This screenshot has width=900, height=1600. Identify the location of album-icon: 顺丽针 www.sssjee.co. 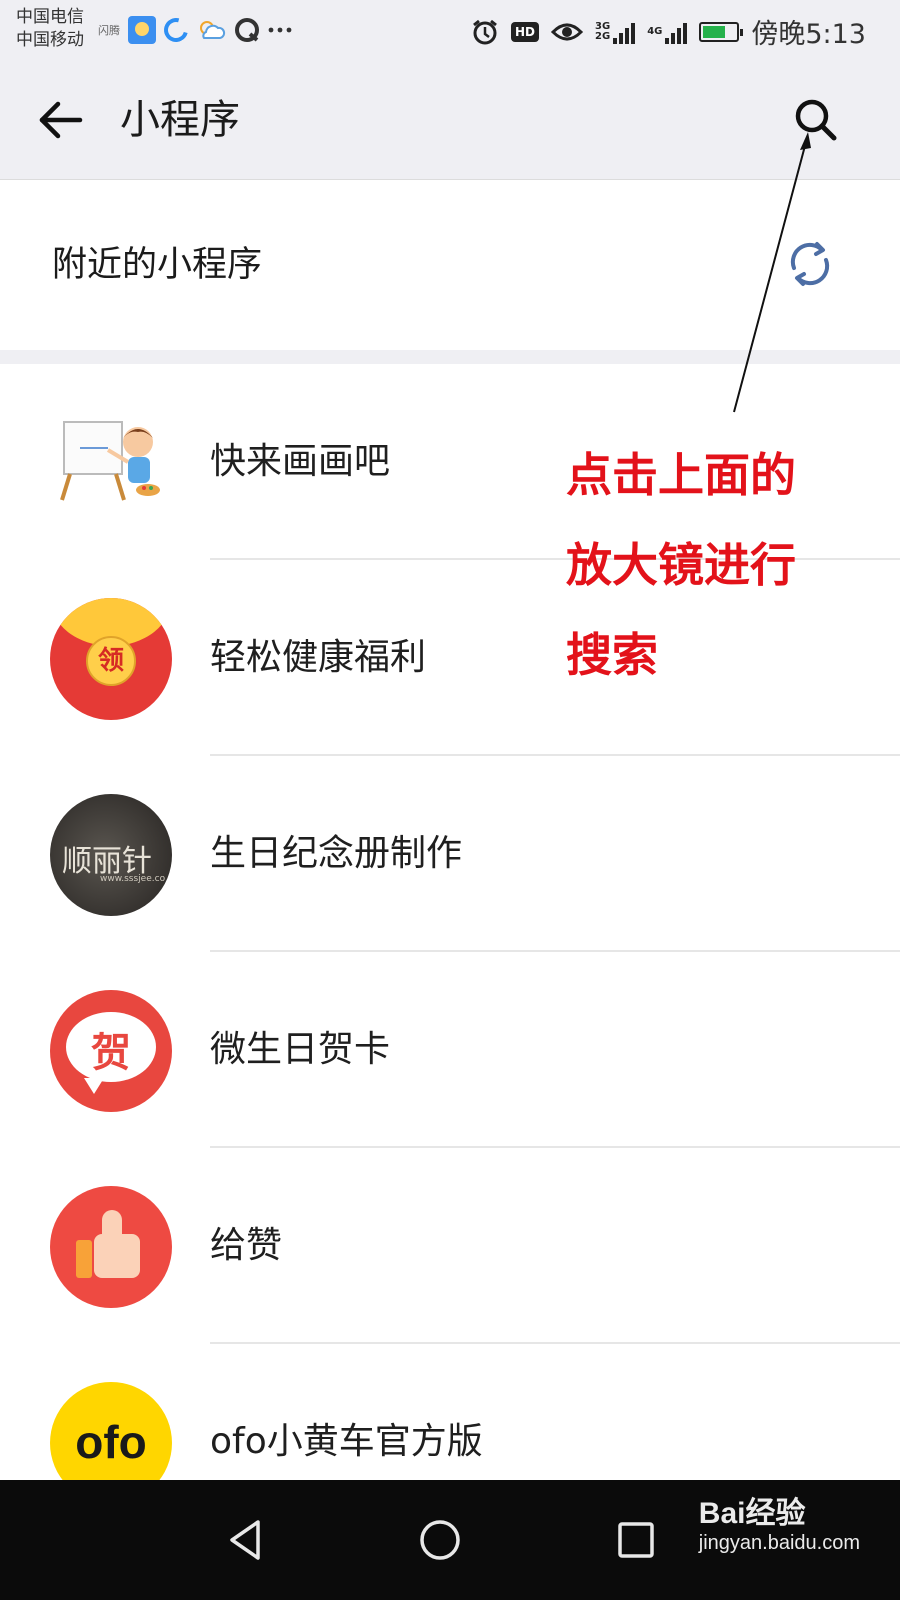
(111, 855).